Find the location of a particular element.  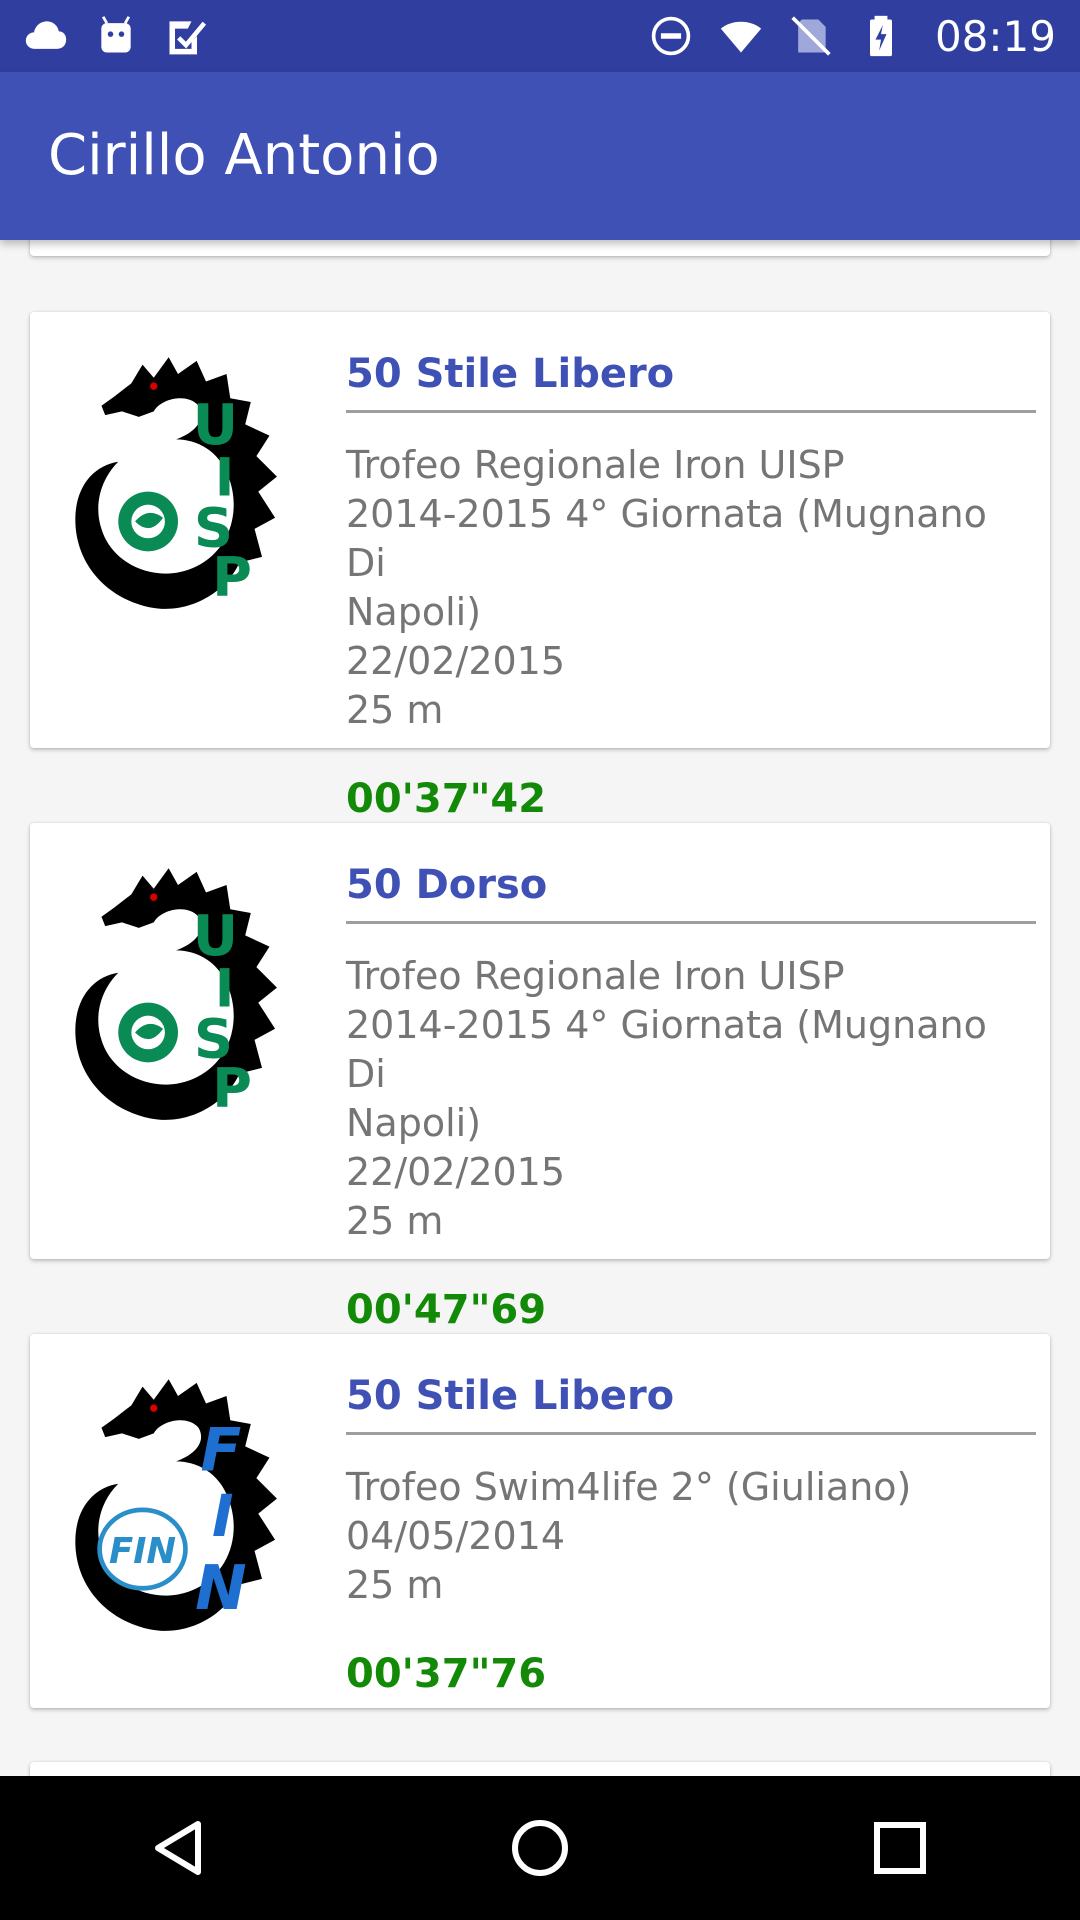

meet-name-line: Trofeo Swim4life 2° (Giuliano) is located at coordinates (629, 1487).